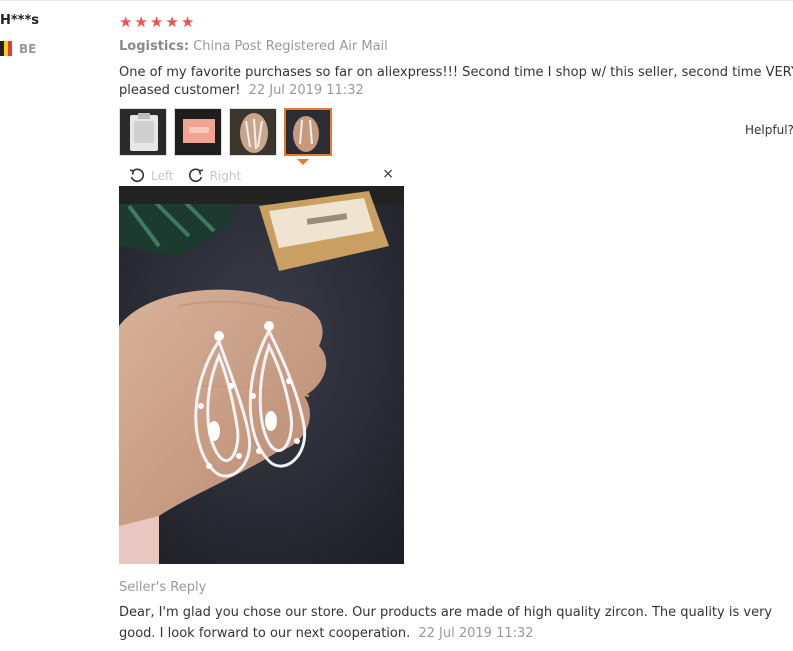 This screenshot has height=651, width=793. What do you see at coordinates (163, 587) in the screenshot?
I see `seller-reply-title: Seller's Reply` at bounding box center [163, 587].